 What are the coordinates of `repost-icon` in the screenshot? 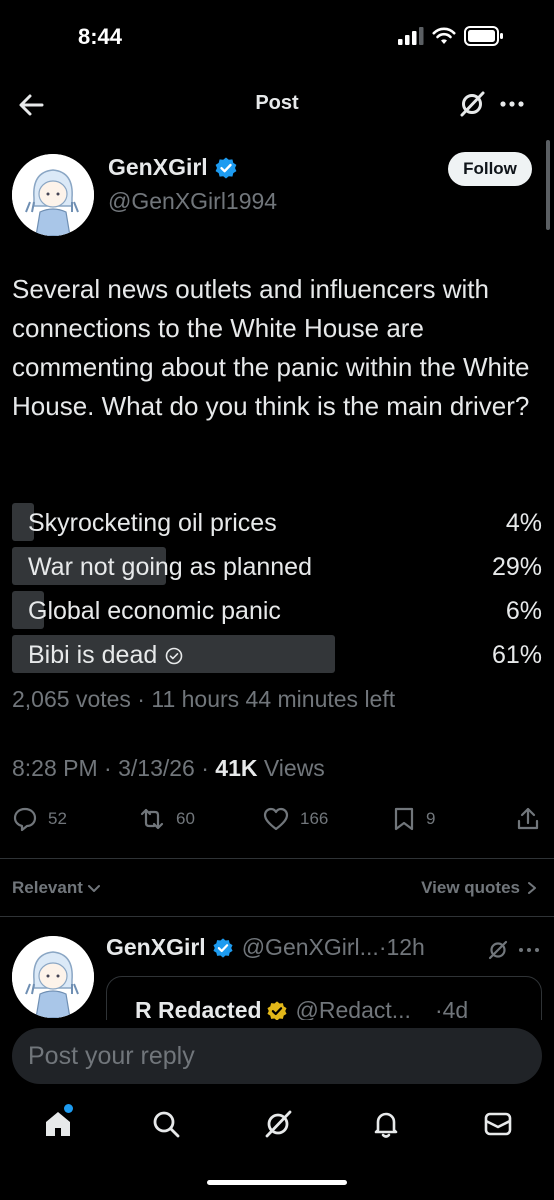 It's located at (152, 819).